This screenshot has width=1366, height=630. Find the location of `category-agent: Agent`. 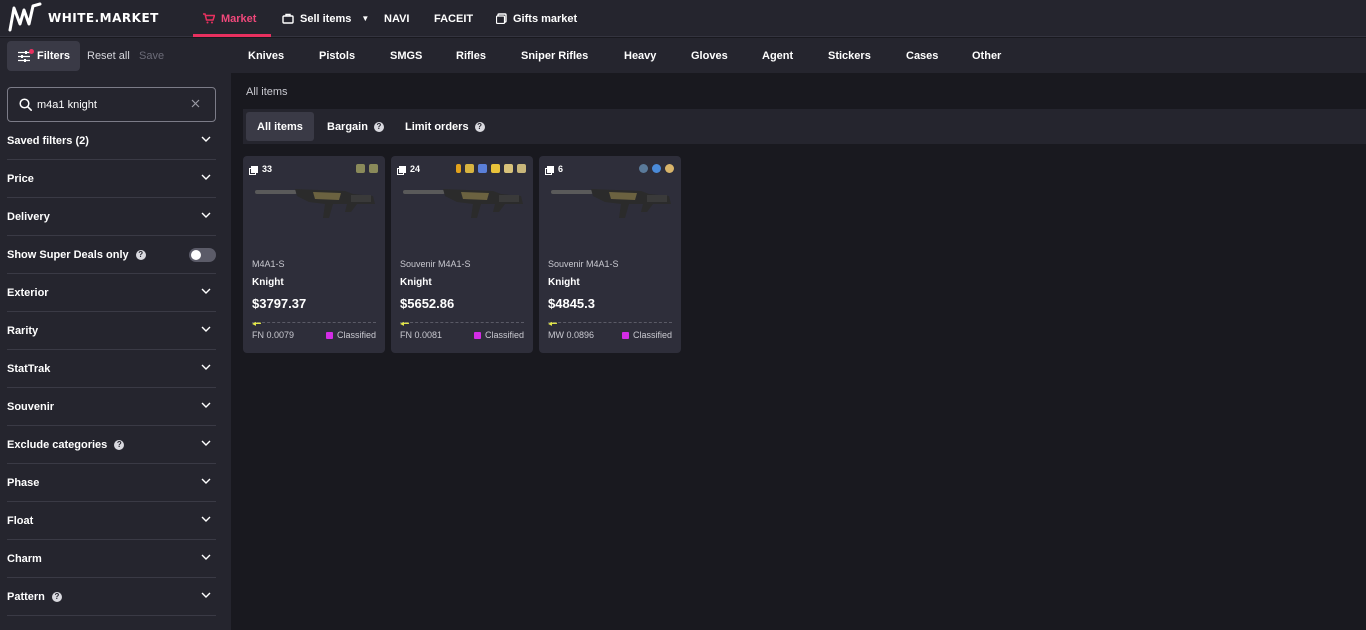

category-agent: Agent is located at coordinates (777, 56).